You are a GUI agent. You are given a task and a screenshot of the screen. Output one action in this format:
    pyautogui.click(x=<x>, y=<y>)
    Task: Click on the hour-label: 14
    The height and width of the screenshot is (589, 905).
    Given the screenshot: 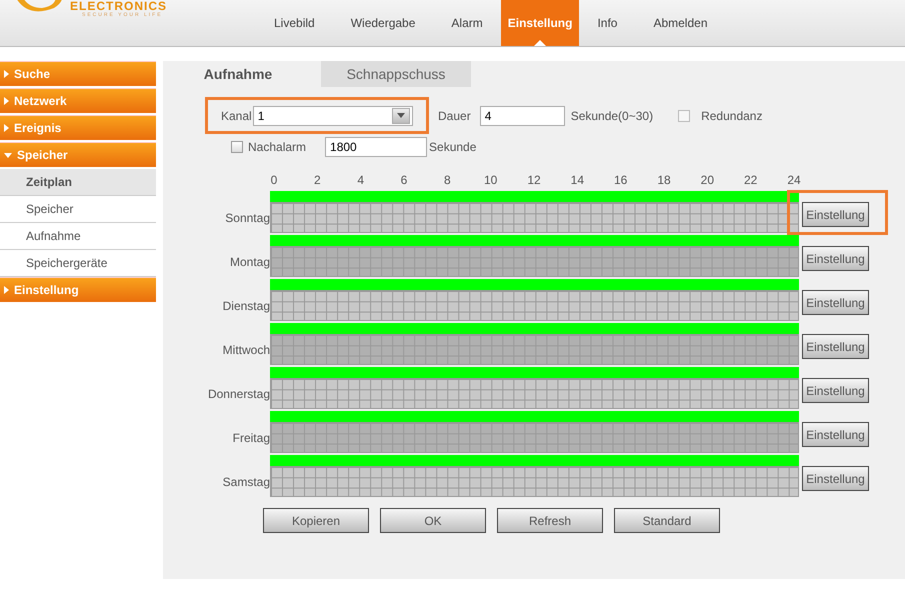 What is the action you would take?
    pyautogui.click(x=577, y=180)
    